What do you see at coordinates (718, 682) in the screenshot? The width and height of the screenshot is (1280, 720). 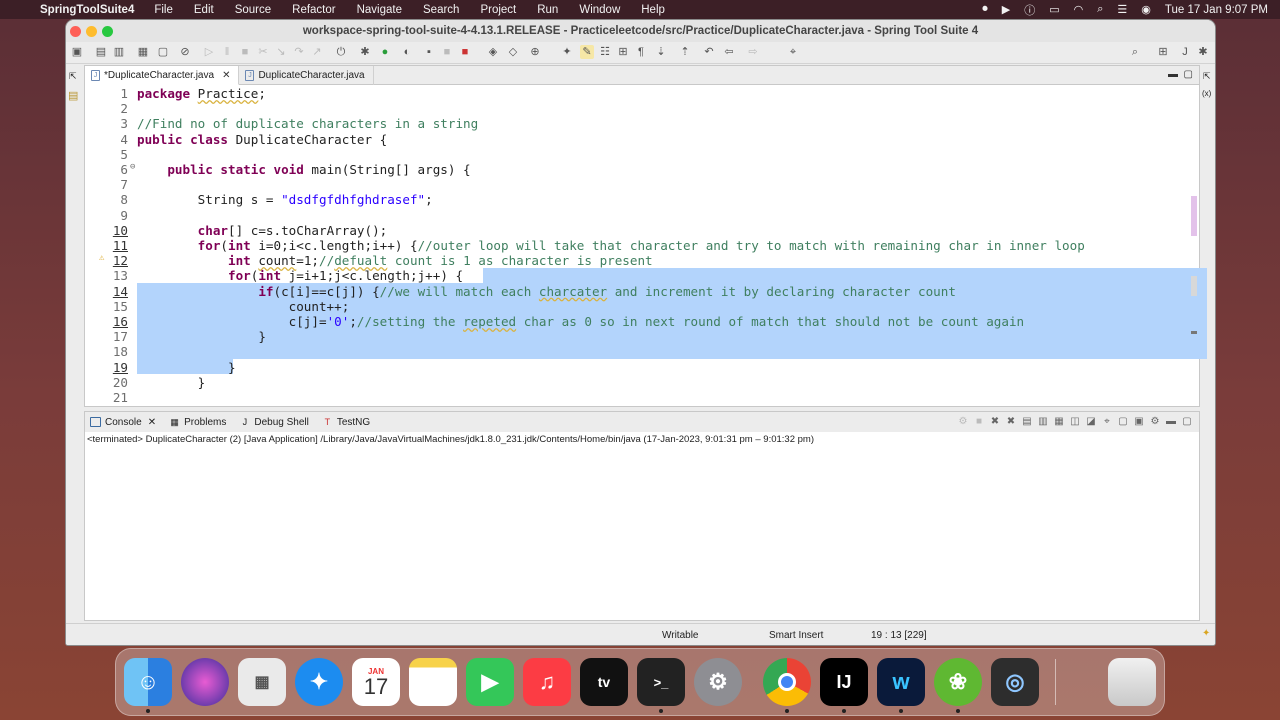 I see `system-settings-icon: ⚙` at bounding box center [718, 682].